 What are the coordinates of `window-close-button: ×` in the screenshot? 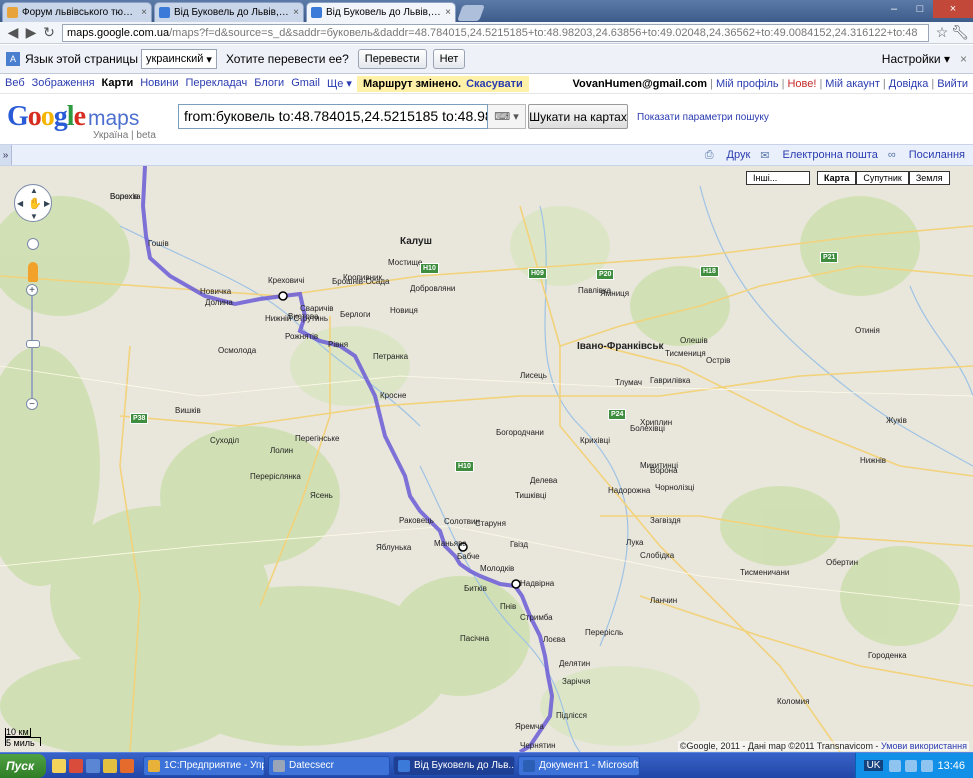 It's located at (953, 9).